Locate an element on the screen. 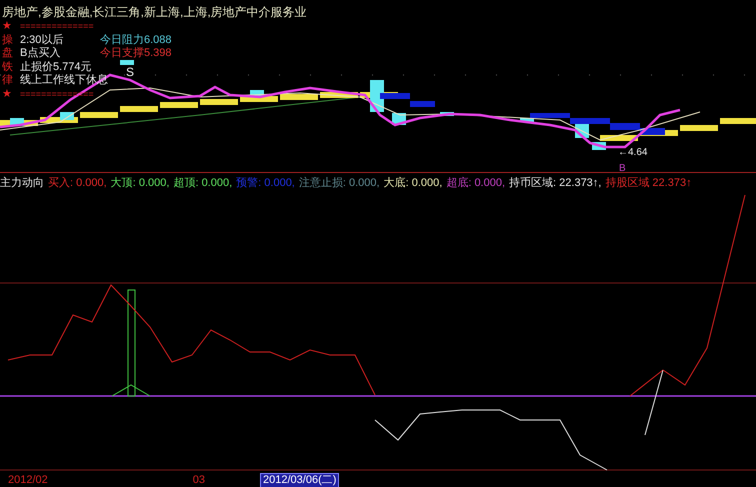 The image size is (756, 487). indicator-name: 主力动向 is located at coordinates (22, 183).